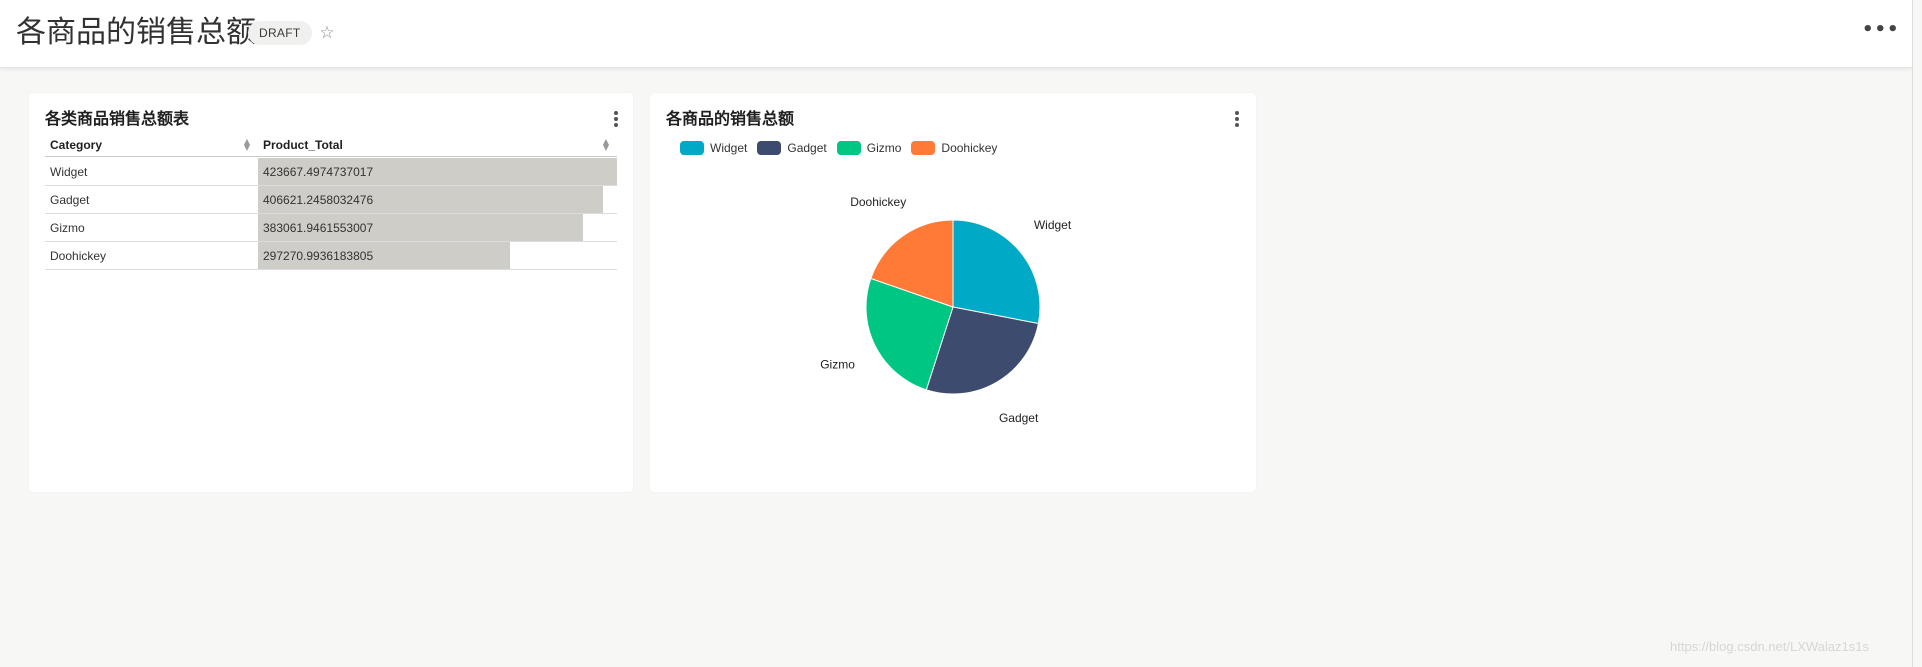 Image resolution: width=1922 pixels, height=667 pixels. Describe the element at coordinates (318, 172) in the screenshot. I see `cell-product-total: 423667.4974737017` at that location.